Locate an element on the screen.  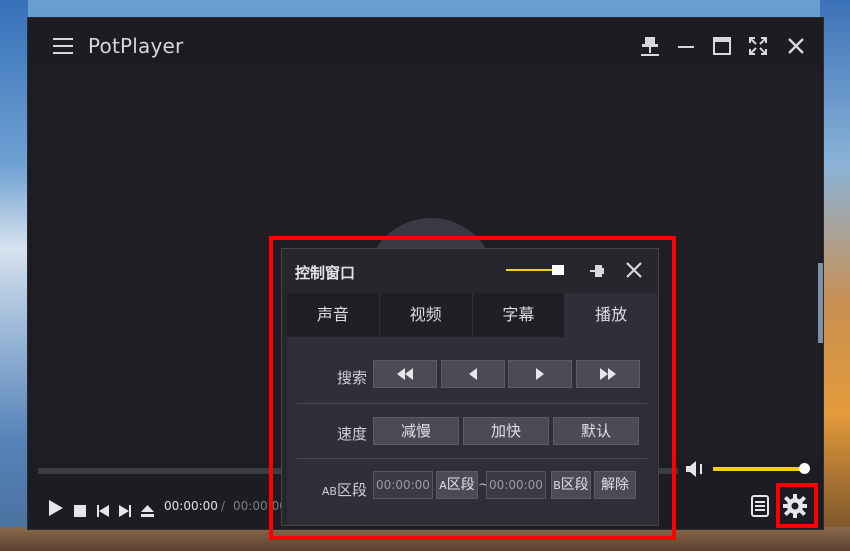
opacity-slider-knob is located at coordinates (558, 270).